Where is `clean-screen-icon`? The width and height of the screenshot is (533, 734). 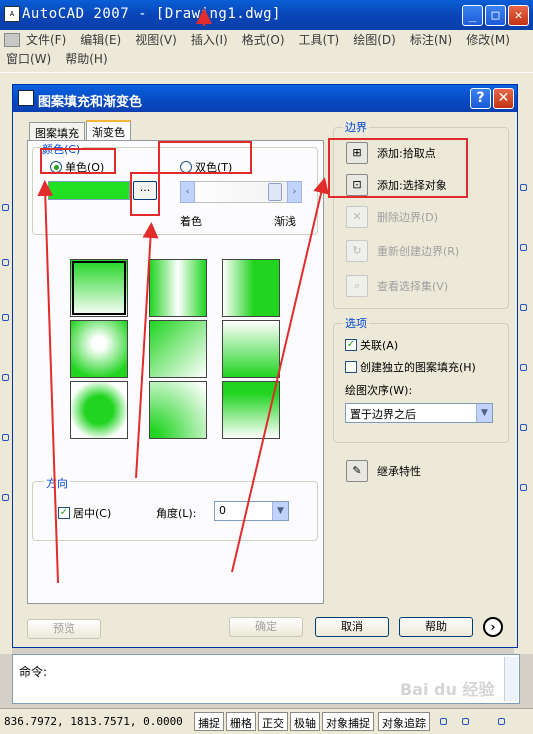
clean-screen-icon is located at coordinates (501, 721).